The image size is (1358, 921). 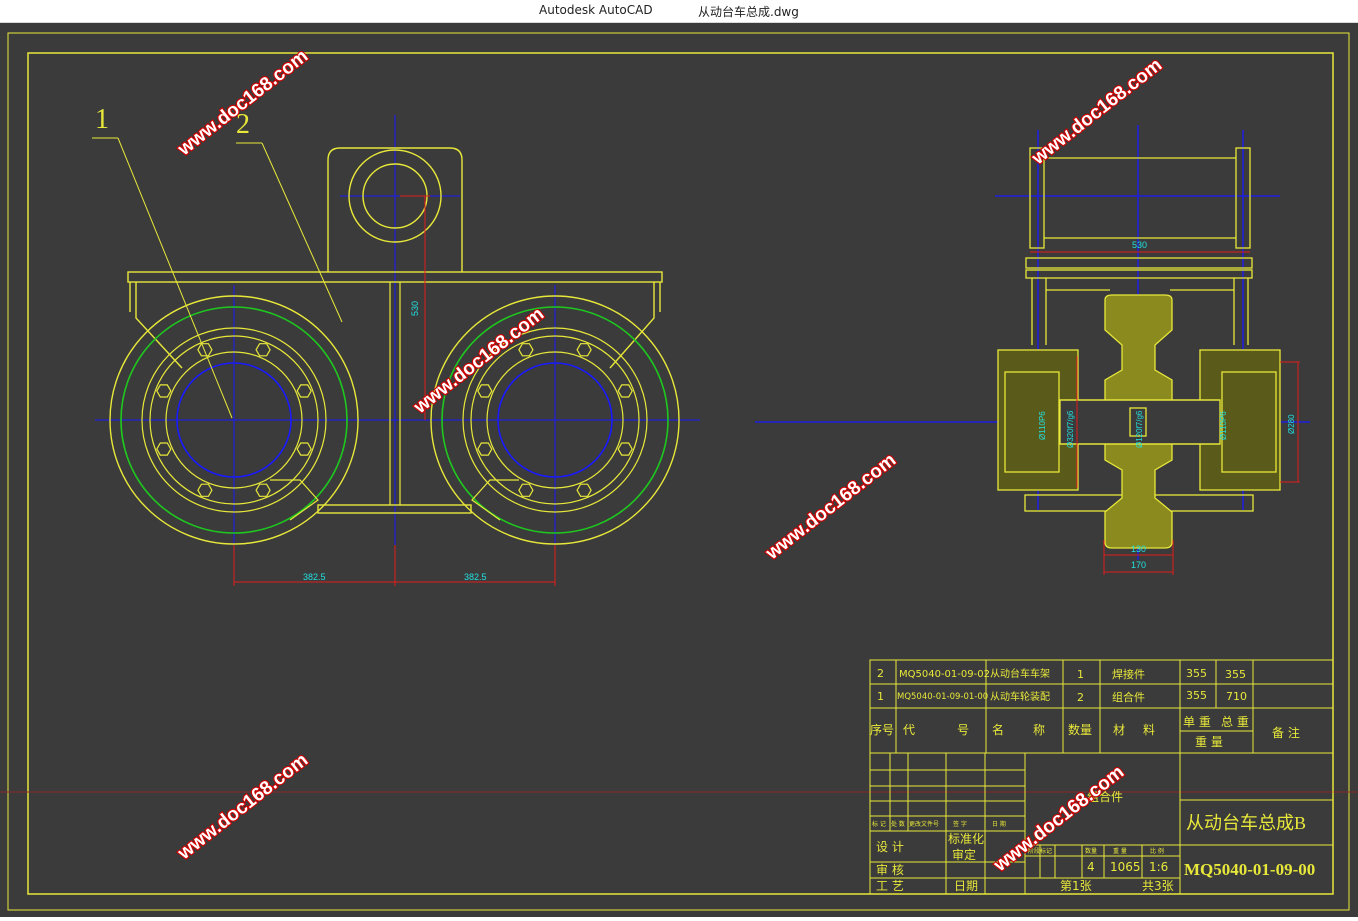 What do you see at coordinates (964, 854) in the screenshot?
I see `role-approve: 审定` at bounding box center [964, 854].